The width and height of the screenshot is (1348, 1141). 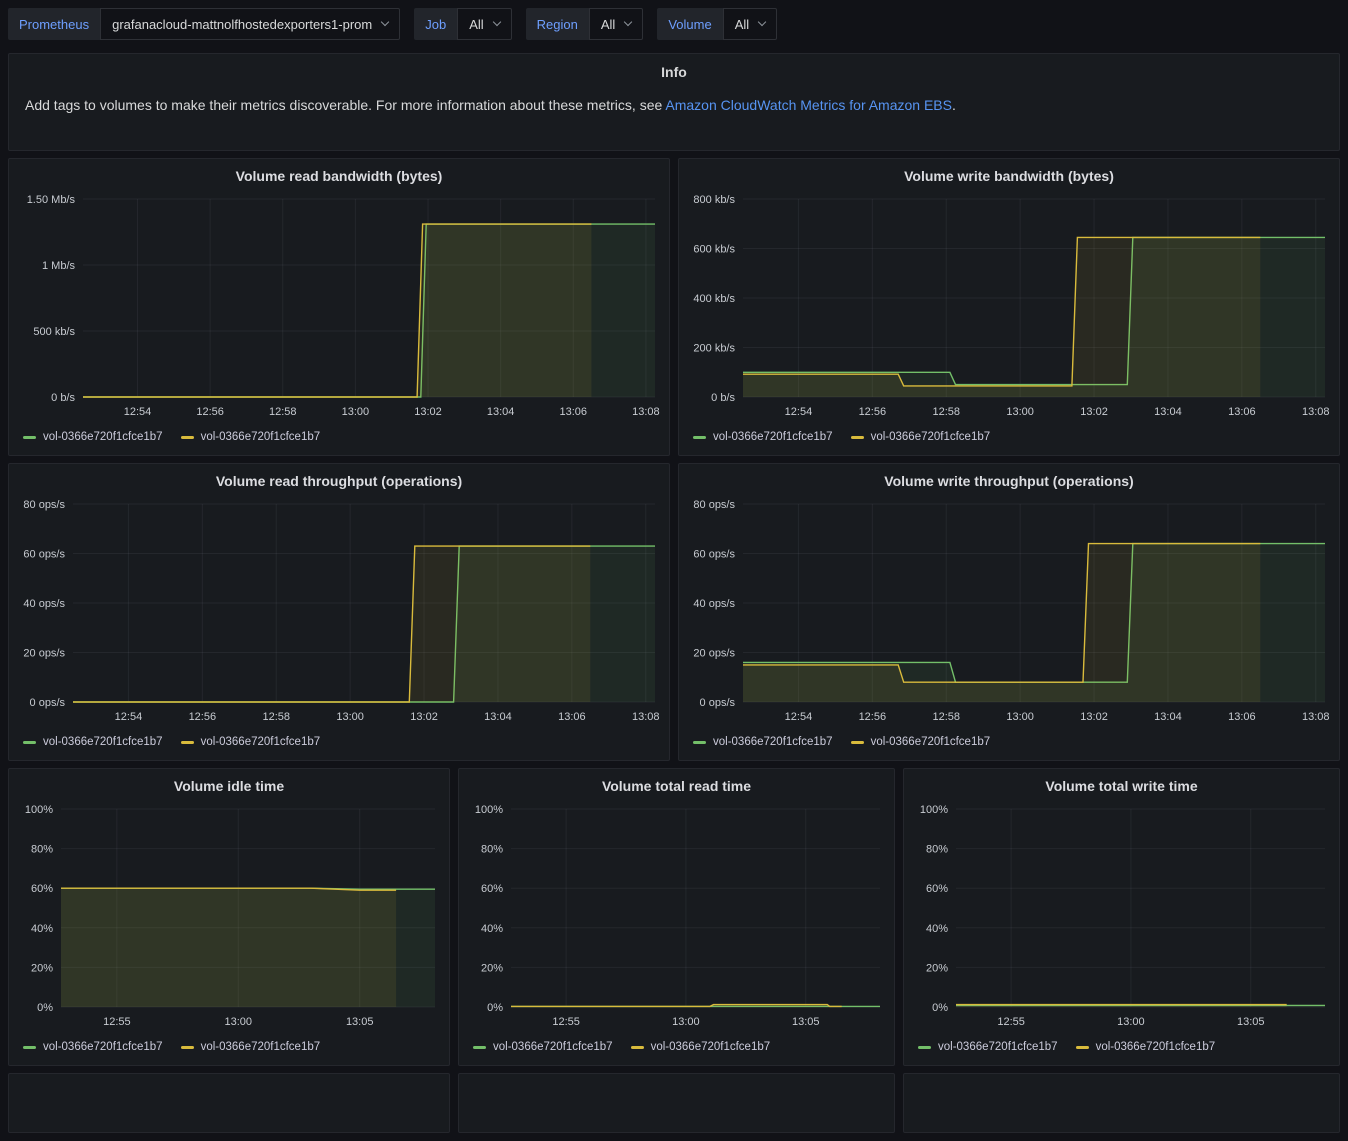 I want to click on svg-text: 20 ops/s, so click(x=44, y=654).